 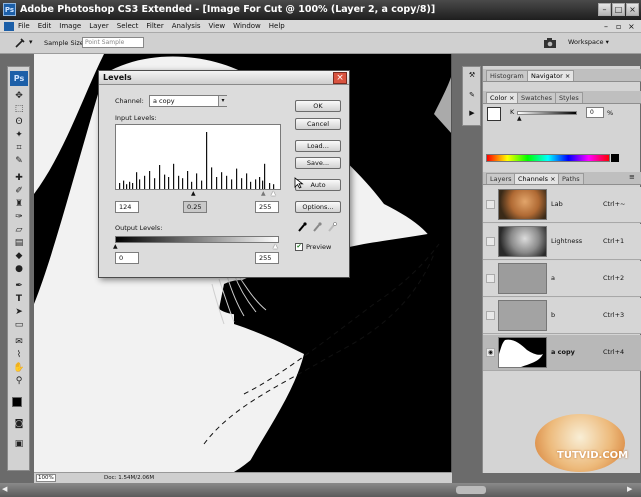 What do you see at coordinates (222, 101) in the screenshot?
I see `chevron-down-icon: ▾` at bounding box center [222, 101].